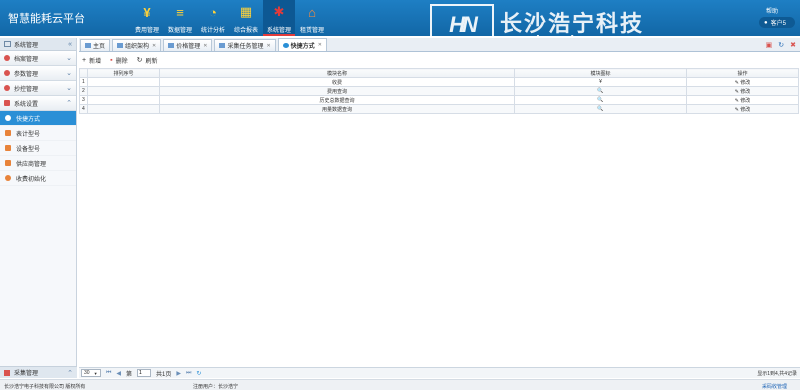 This screenshot has height=390, width=800. Describe the element at coordinates (26, 45) in the screenshot. I see `sidebar-header-label: 系统管理` at that location.